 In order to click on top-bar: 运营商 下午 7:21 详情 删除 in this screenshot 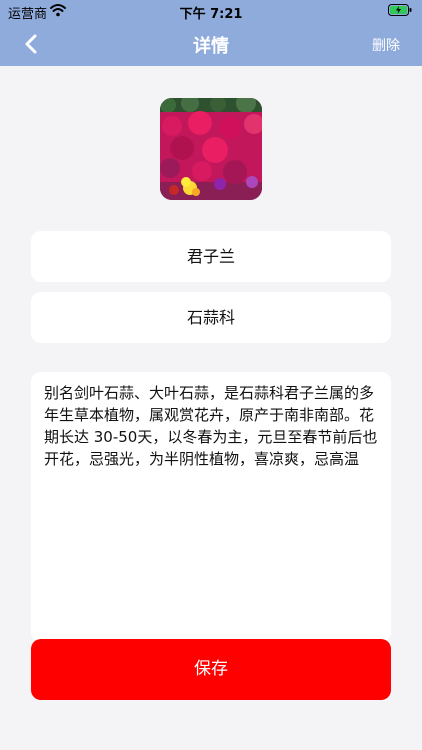, I will do `click(211, 33)`.